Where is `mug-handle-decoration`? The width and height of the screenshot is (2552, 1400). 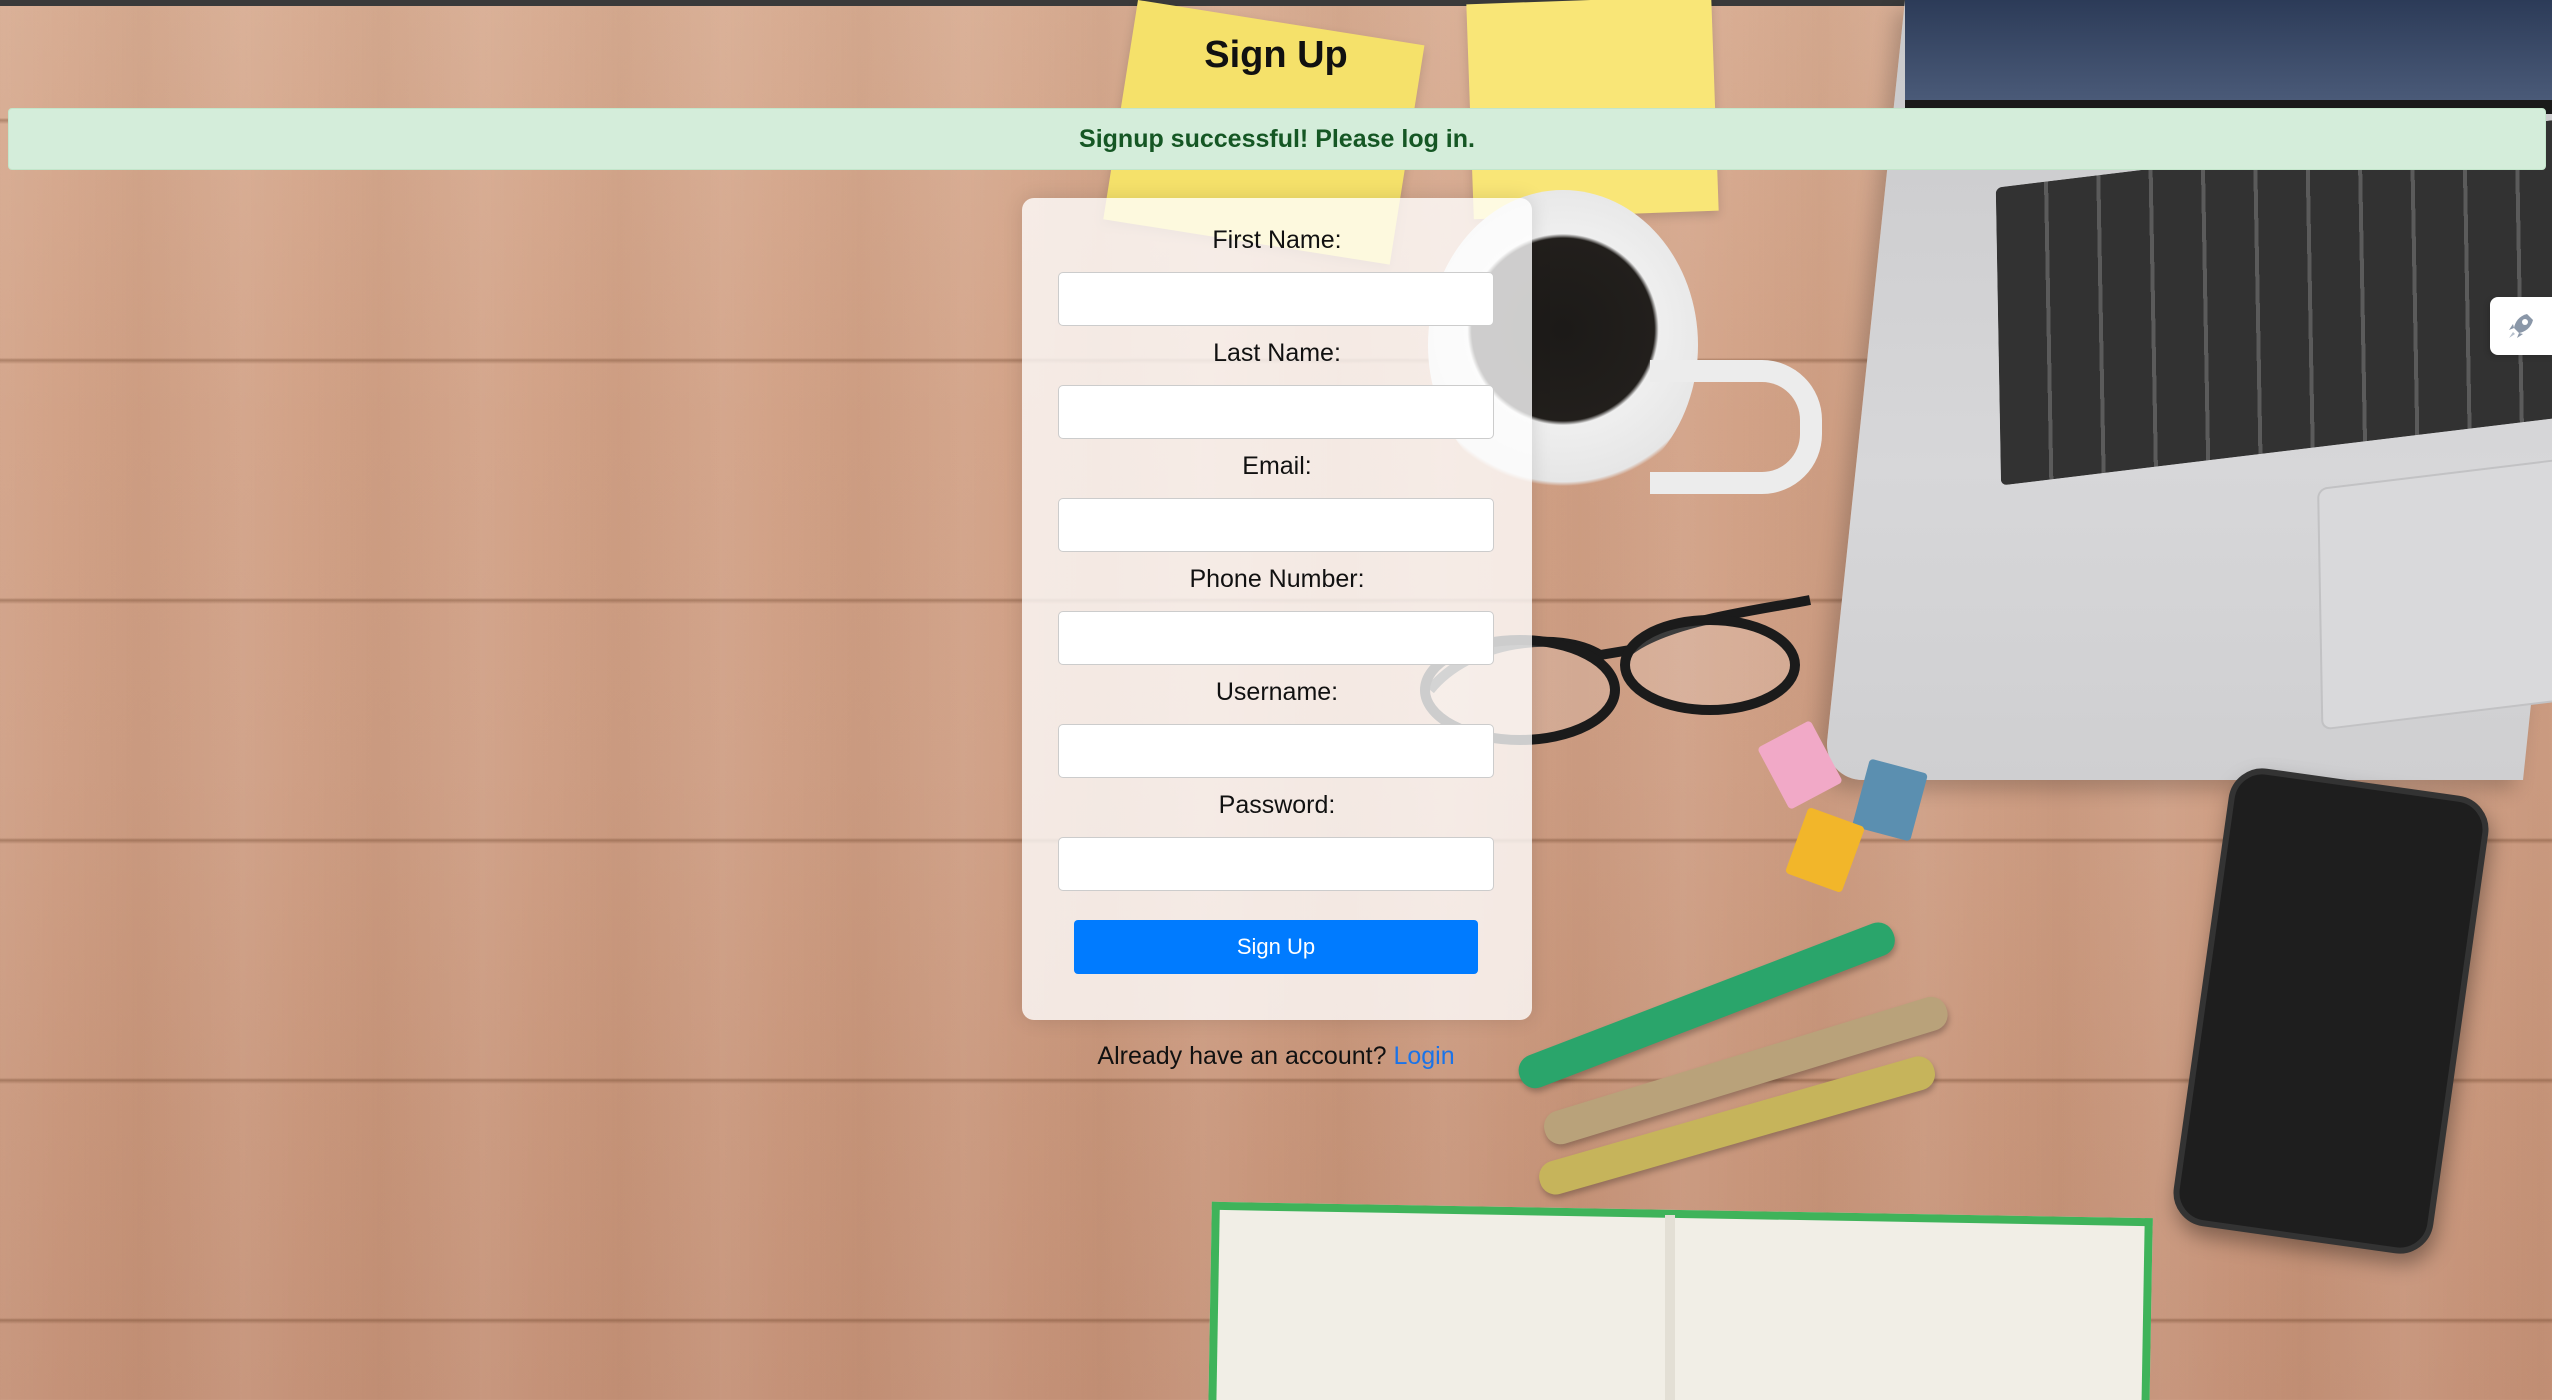 mug-handle-decoration is located at coordinates (1736, 427).